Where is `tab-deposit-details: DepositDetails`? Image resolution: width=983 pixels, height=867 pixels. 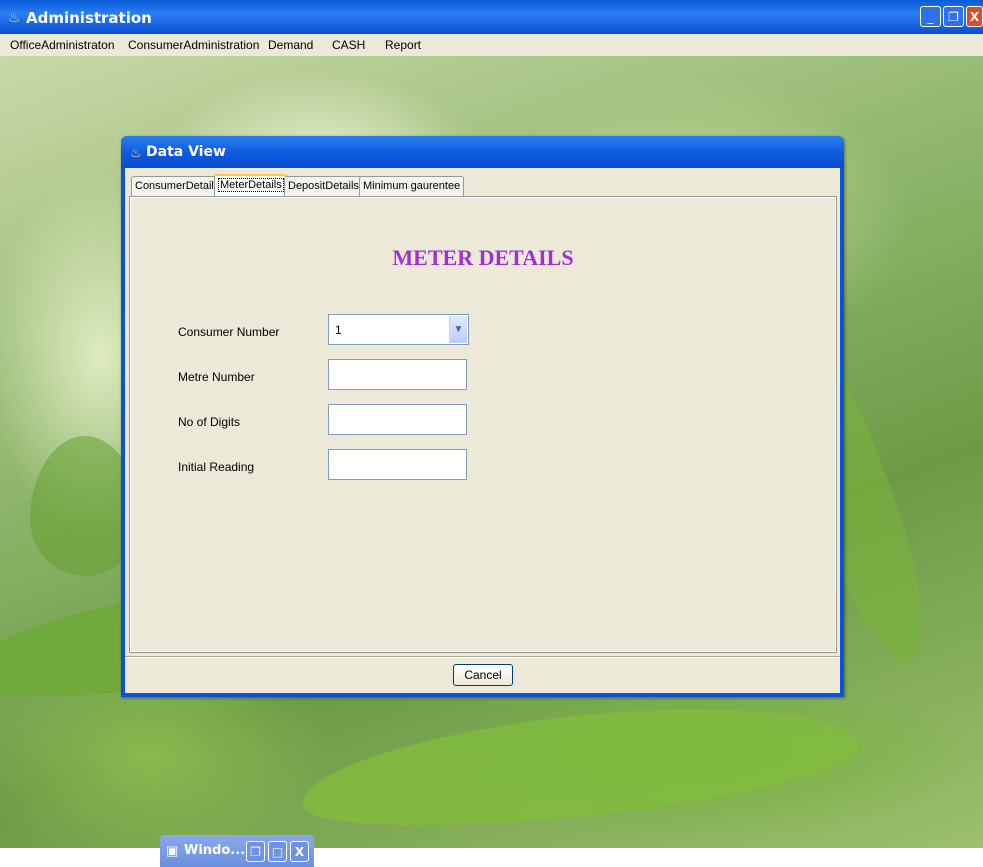
tab-deposit-details: DepositDetails is located at coordinates (323, 186).